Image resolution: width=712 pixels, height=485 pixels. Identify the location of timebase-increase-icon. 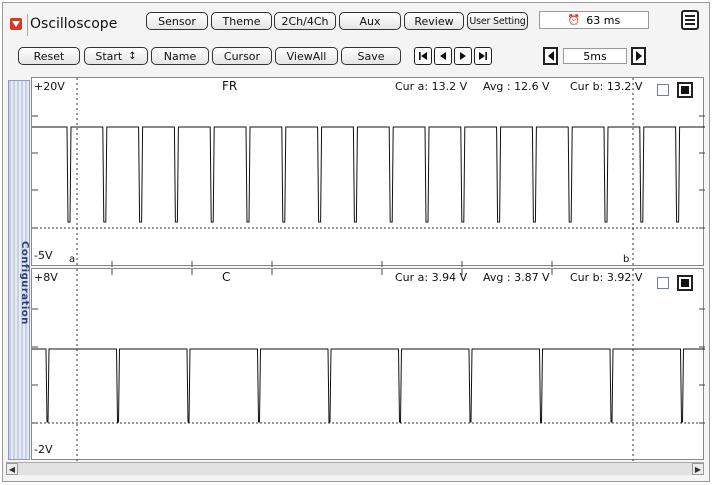
(638, 56).